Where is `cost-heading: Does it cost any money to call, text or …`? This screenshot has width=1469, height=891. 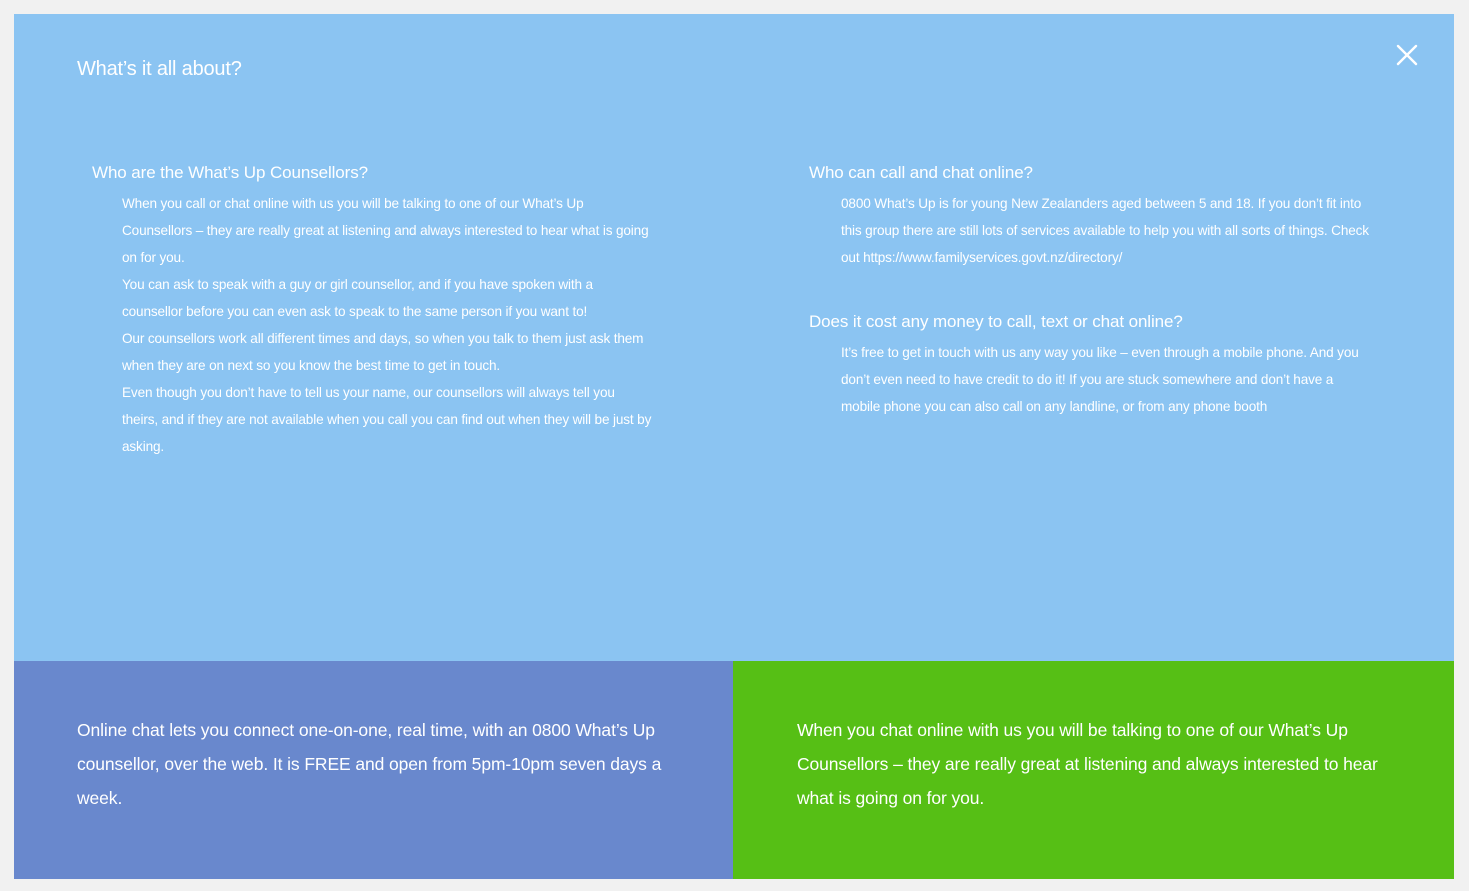 cost-heading: Does it cost any money to call, text or … is located at coordinates (996, 321).